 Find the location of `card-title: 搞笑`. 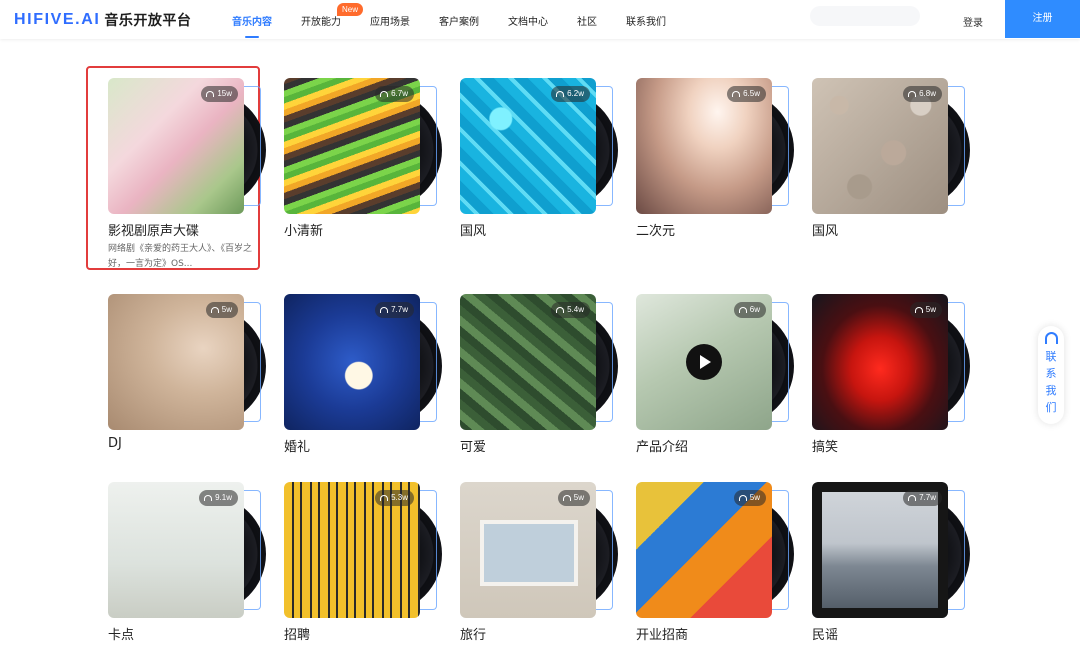

card-title: 搞笑 is located at coordinates (825, 445).